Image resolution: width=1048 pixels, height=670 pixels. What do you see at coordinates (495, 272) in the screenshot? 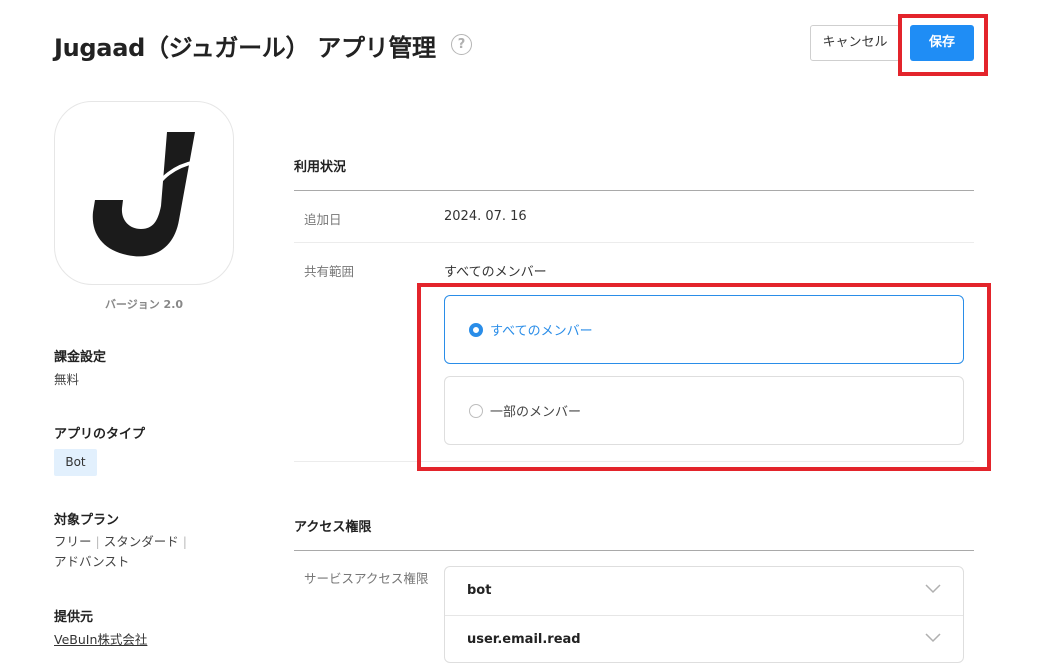
I see `share-scope-value: すべてのメンバー` at bounding box center [495, 272].